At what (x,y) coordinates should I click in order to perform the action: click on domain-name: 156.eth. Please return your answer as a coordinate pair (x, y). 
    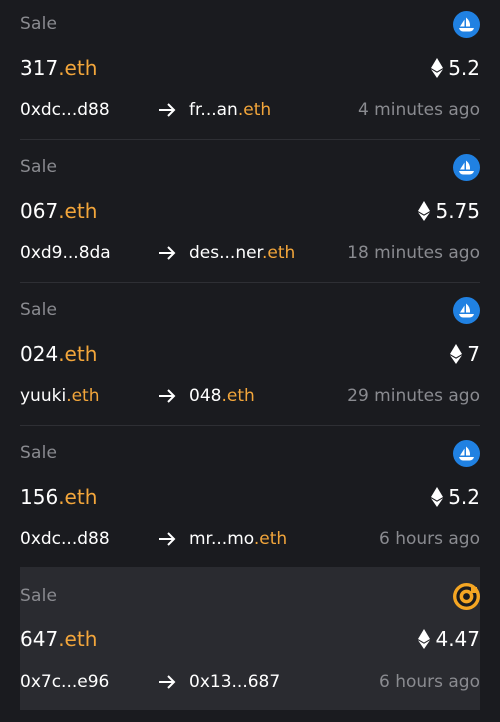
    Looking at the image, I should click on (58, 497).